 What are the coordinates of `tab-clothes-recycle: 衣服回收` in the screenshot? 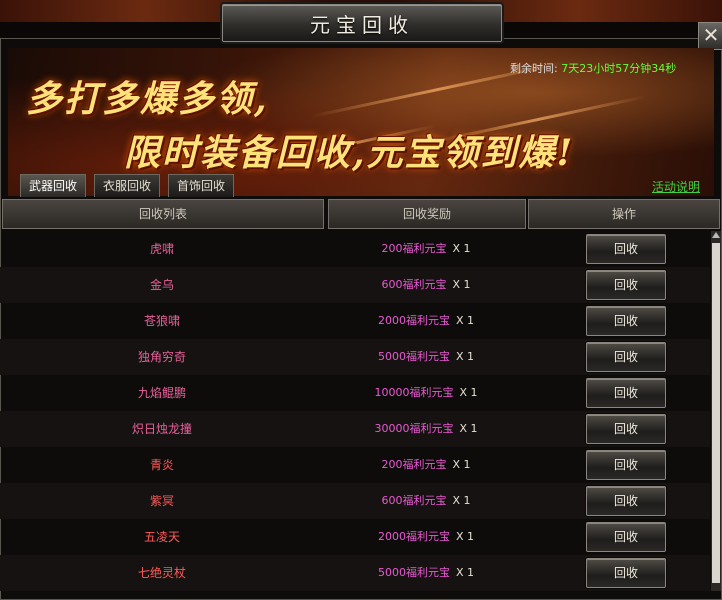 It's located at (127, 185).